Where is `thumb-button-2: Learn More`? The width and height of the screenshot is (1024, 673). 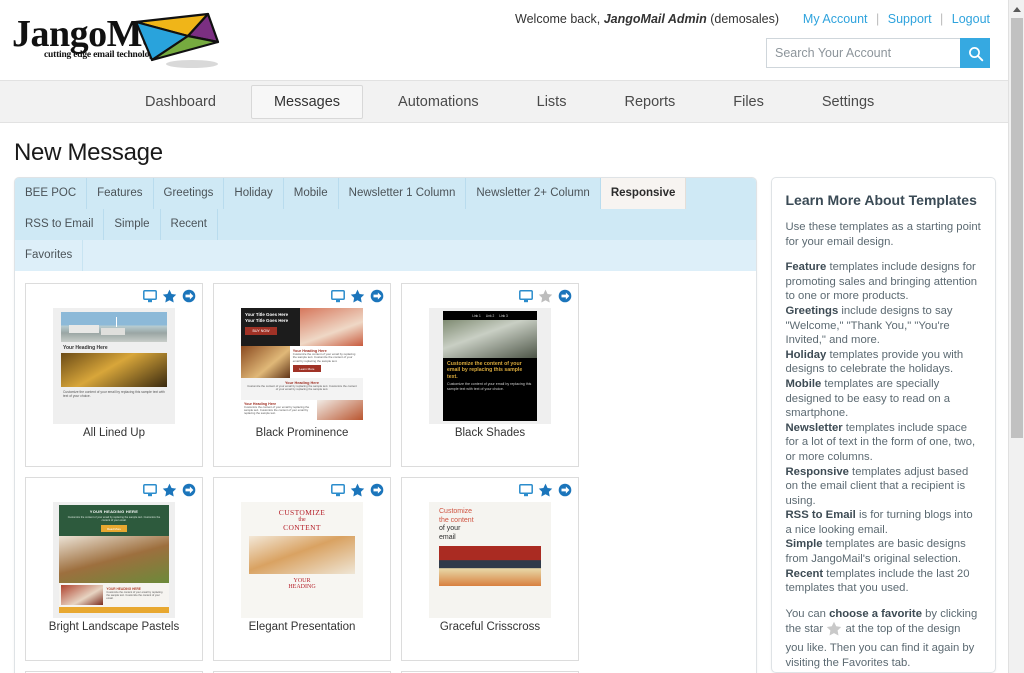 thumb-button-2: Learn More is located at coordinates (306, 369).